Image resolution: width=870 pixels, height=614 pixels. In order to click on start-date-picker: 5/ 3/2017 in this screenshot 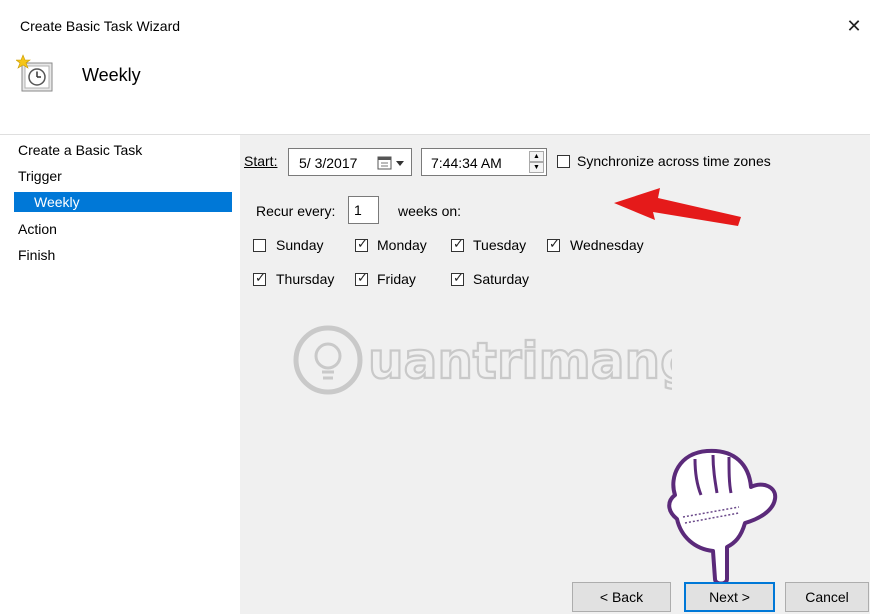, I will do `click(350, 162)`.